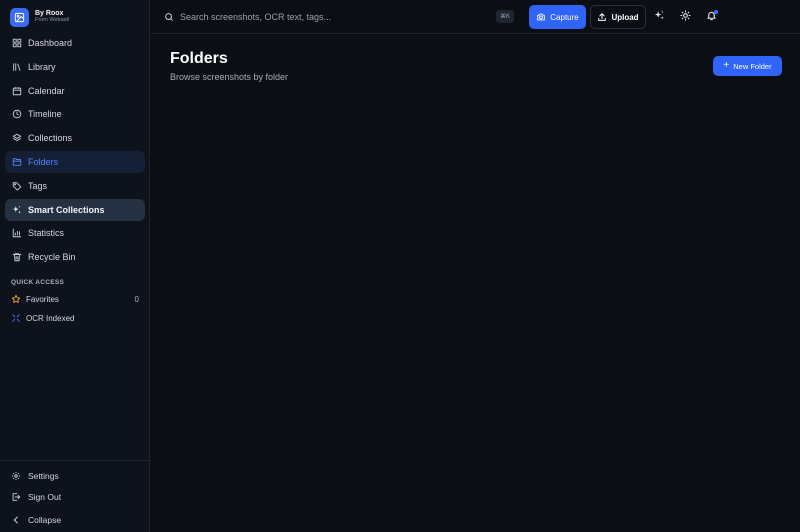 This screenshot has height=532, width=800. I want to click on quick-access-ocr-indexed: OCR Indexed, so click(75, 318).